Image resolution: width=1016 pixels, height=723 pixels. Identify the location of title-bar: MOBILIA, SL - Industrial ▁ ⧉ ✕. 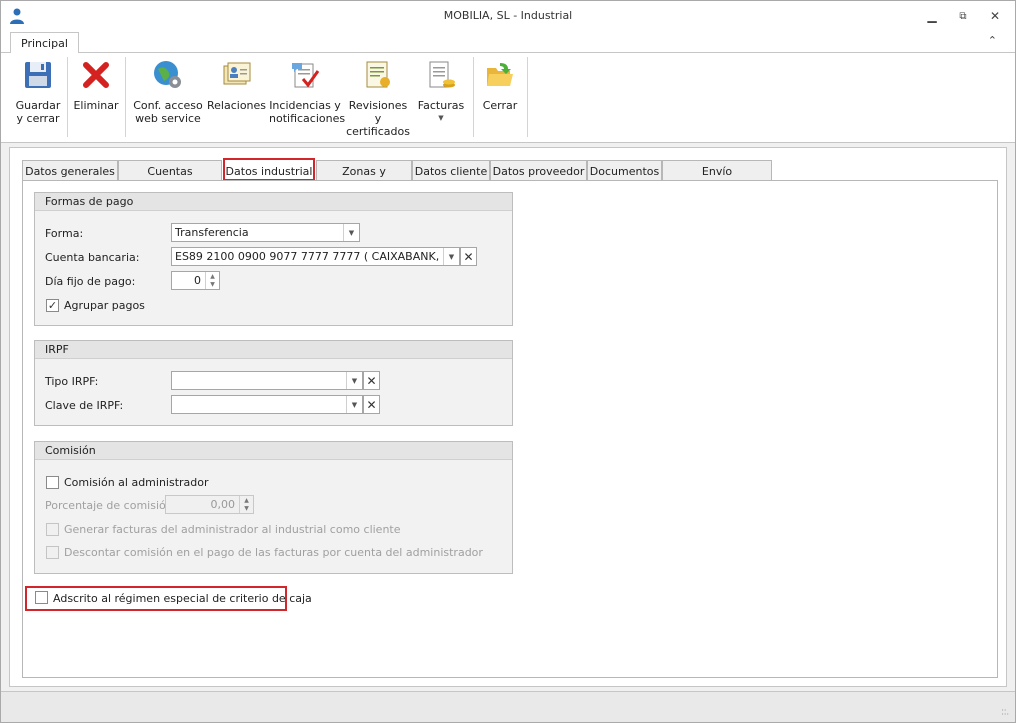
(508, 16).